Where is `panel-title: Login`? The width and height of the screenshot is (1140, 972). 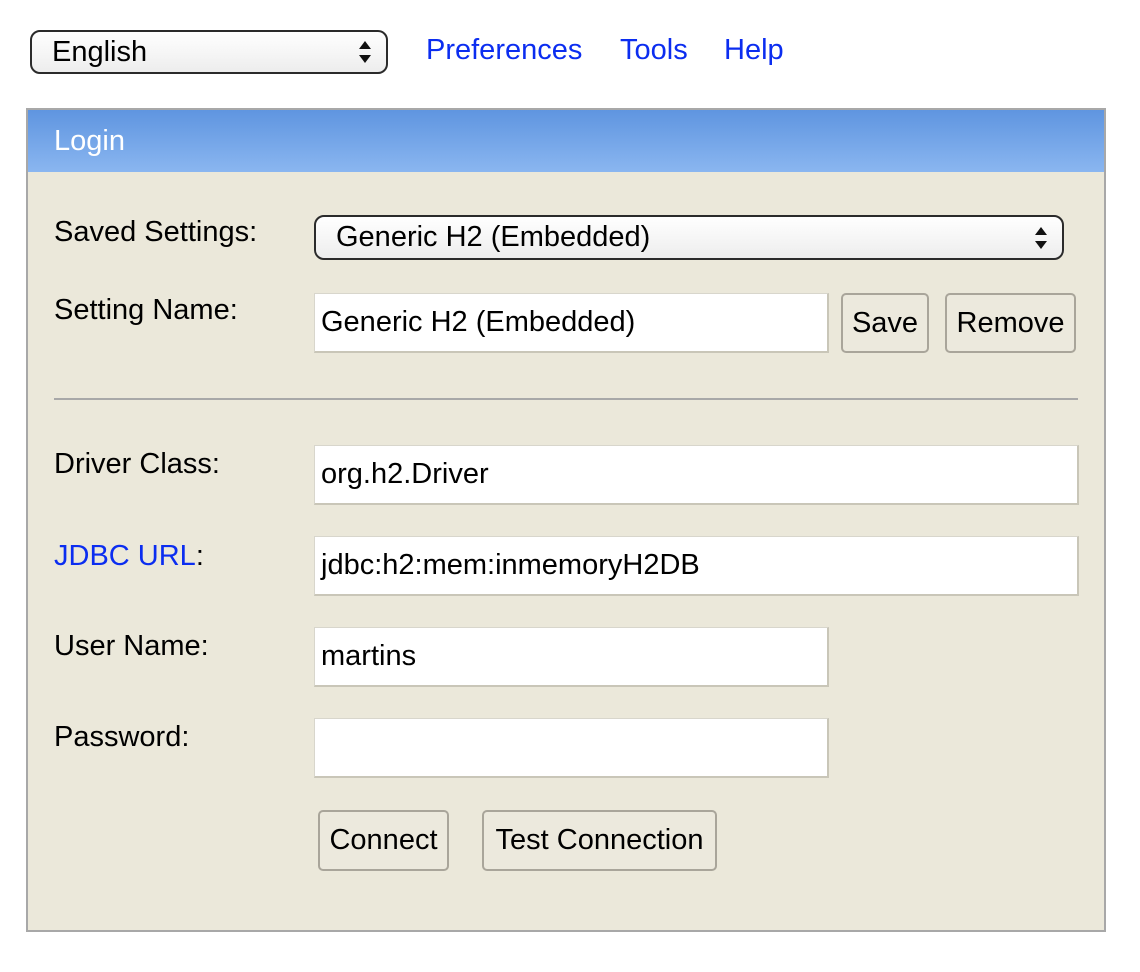
panel-title: Login is located at coordinates (89, 140).